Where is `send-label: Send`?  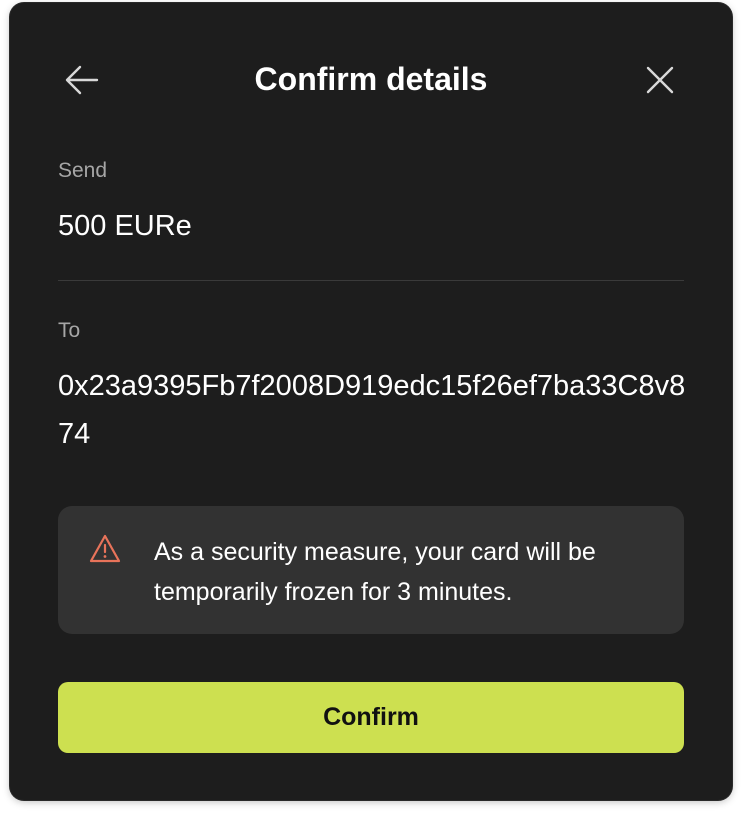 send-label: Send is located at coordinates (83, 170).